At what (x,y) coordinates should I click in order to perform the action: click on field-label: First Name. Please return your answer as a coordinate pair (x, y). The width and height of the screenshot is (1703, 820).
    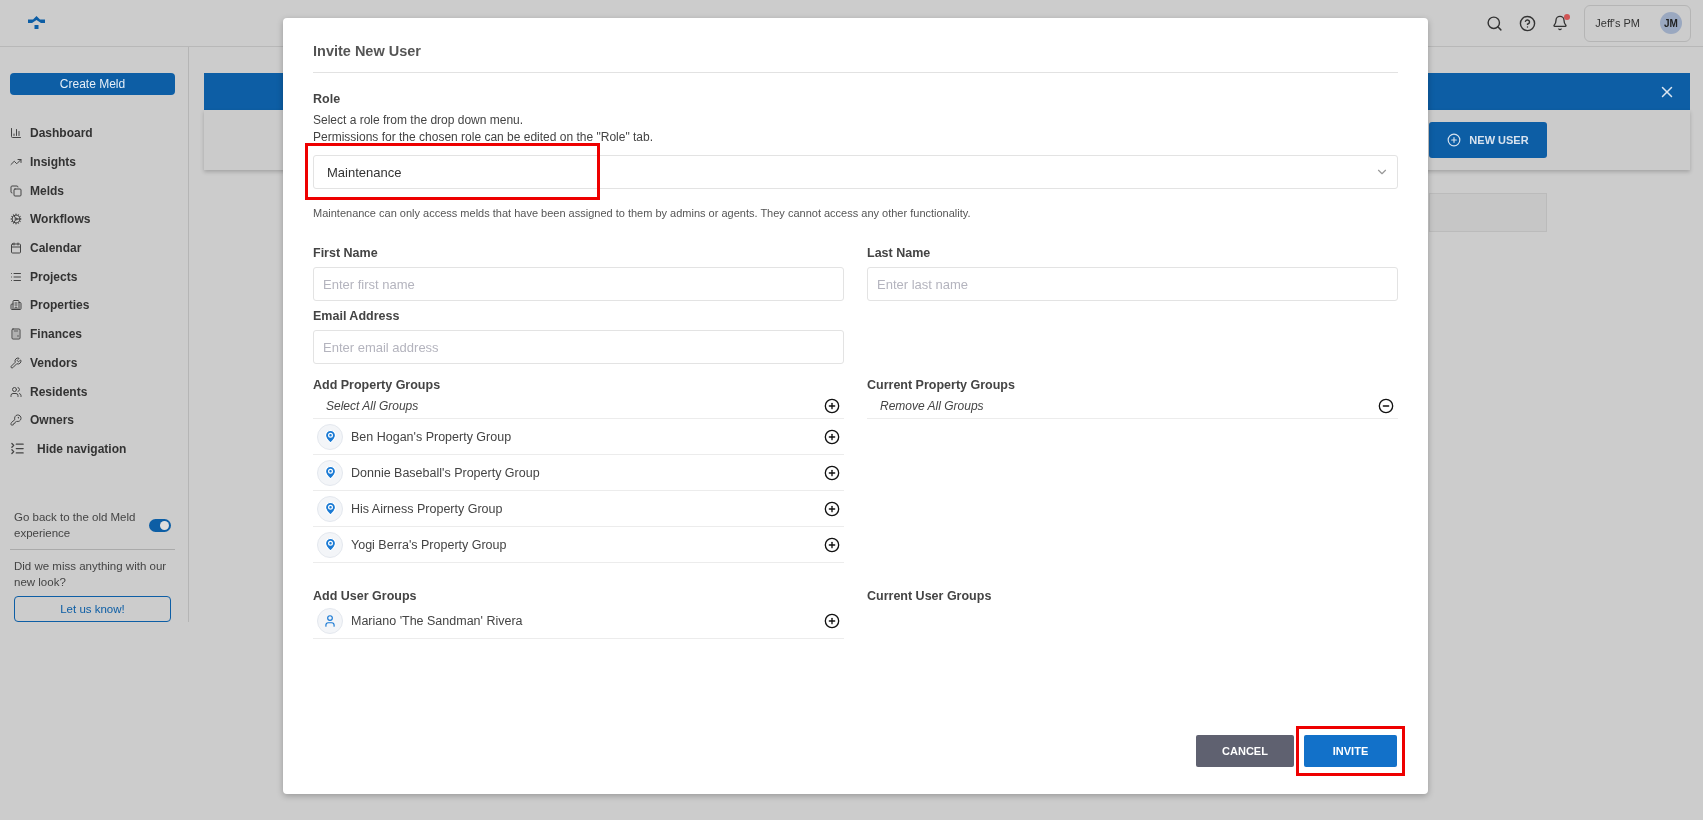
    Looking at the image, I should click on (346, 253).